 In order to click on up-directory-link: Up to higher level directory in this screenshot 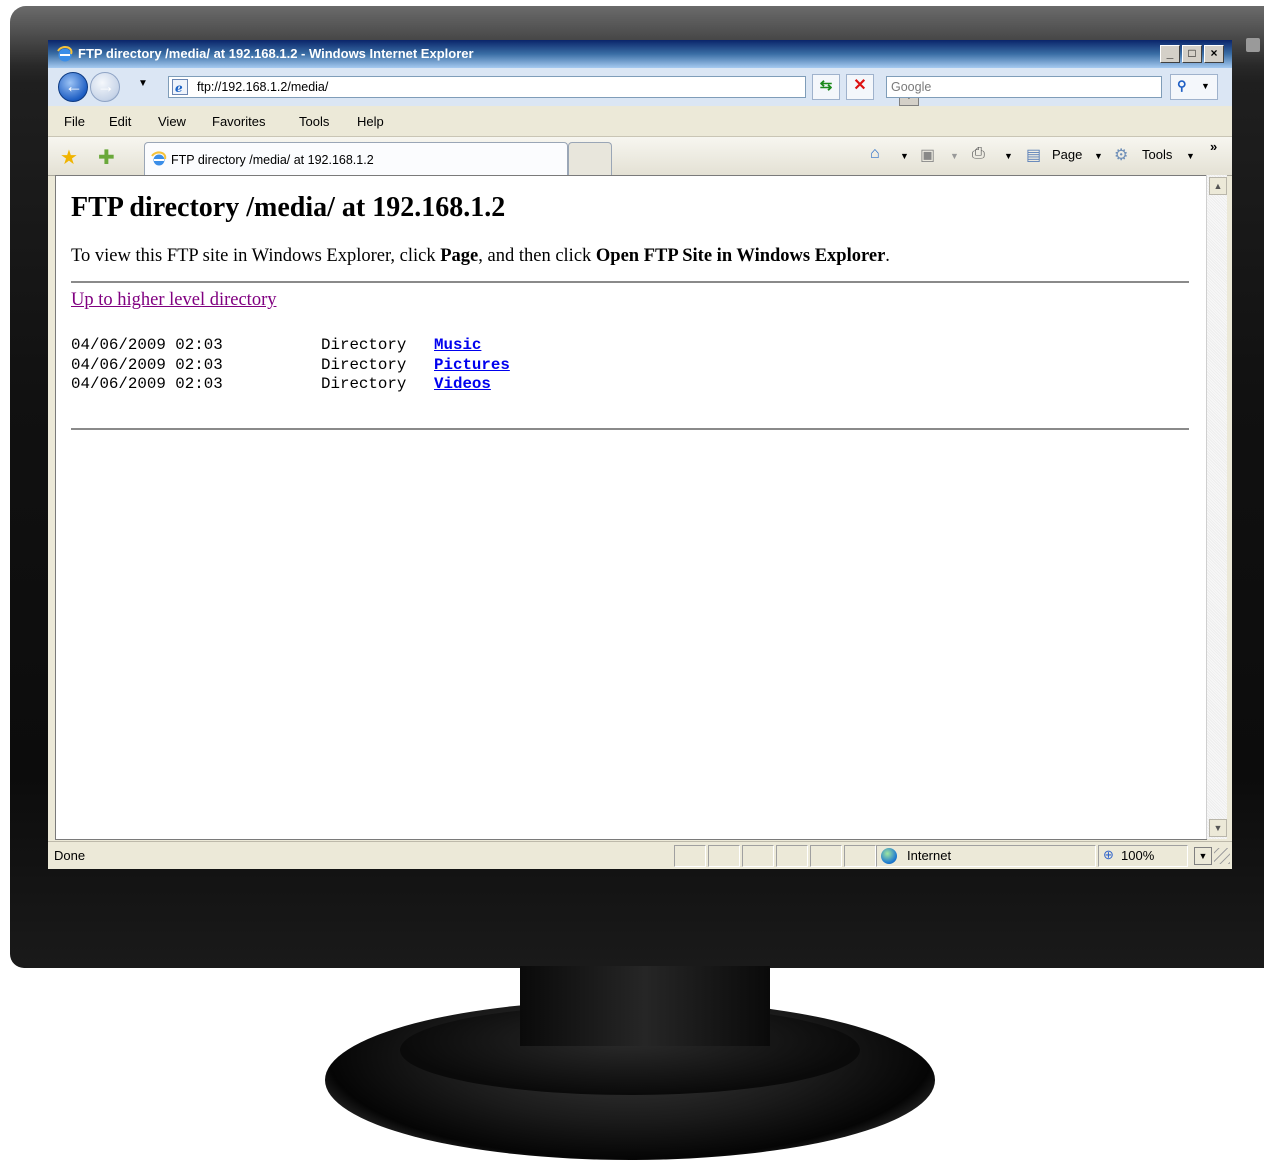, I will do `click(174, 300)`.